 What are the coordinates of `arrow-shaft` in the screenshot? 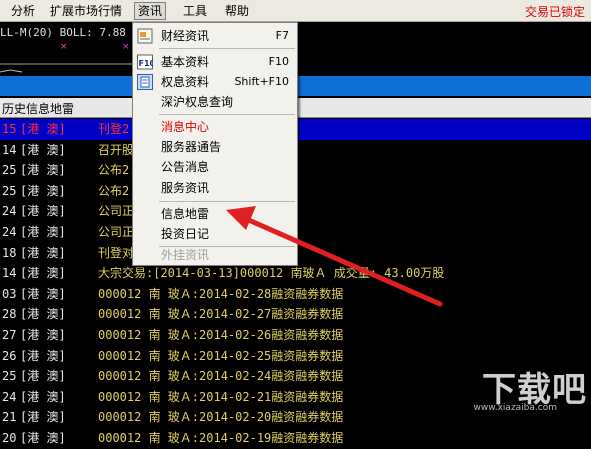 It's located at (342, 261).